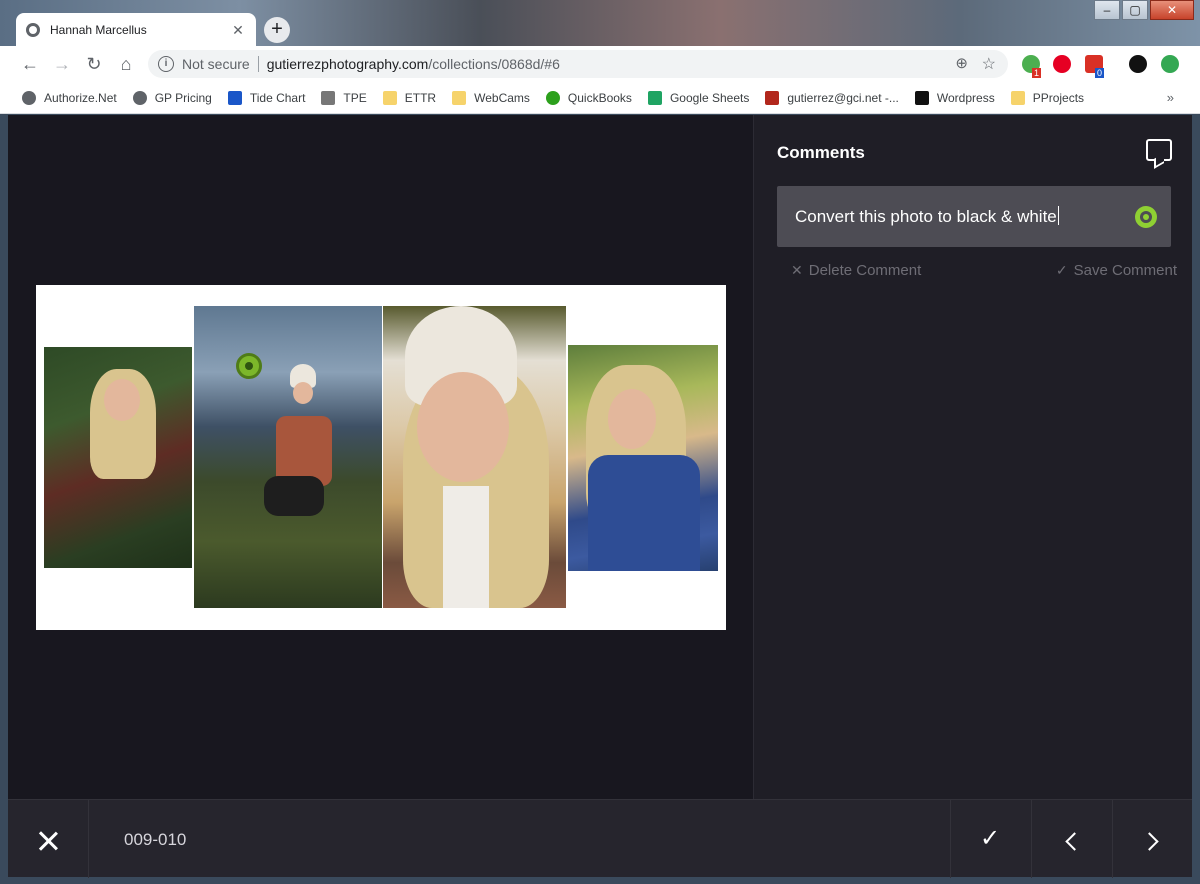  What do you see at coordinates (355, 97) in the screenshot?
I see `bookmark-label: TPE` at bounding box center [355, 97].